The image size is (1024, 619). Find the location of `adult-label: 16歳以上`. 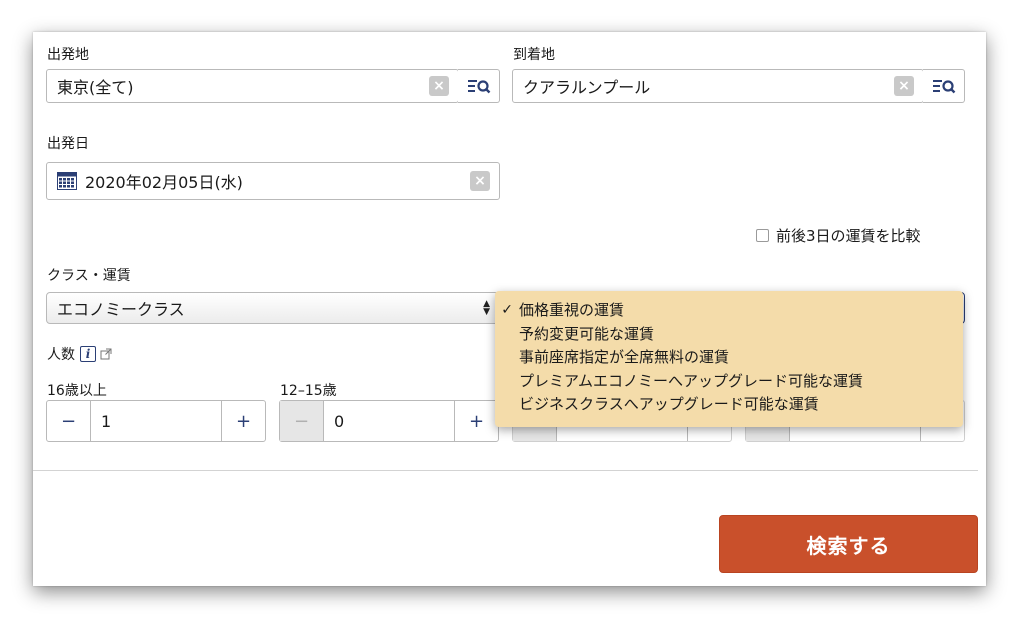

adult-label: 16歳以上 is located at coordinates (77, 391).